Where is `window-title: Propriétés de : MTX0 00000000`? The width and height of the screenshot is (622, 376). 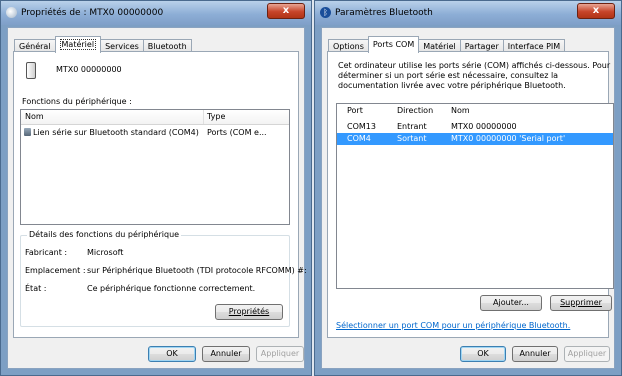
window-title: Propriétés de : MTX0 00000000 is located at coordinates (92, 13).